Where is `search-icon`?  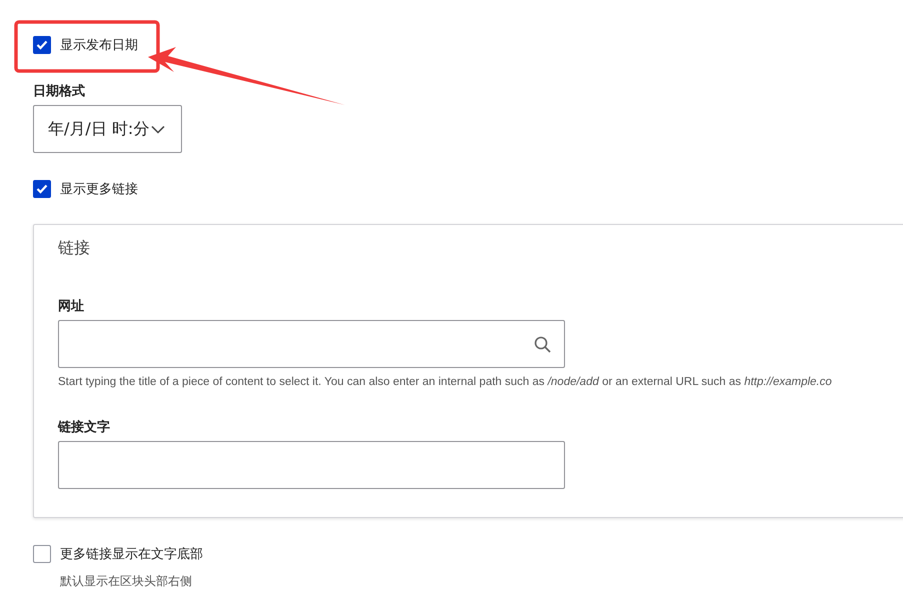 search-icon is located at coordinates (542, 344).